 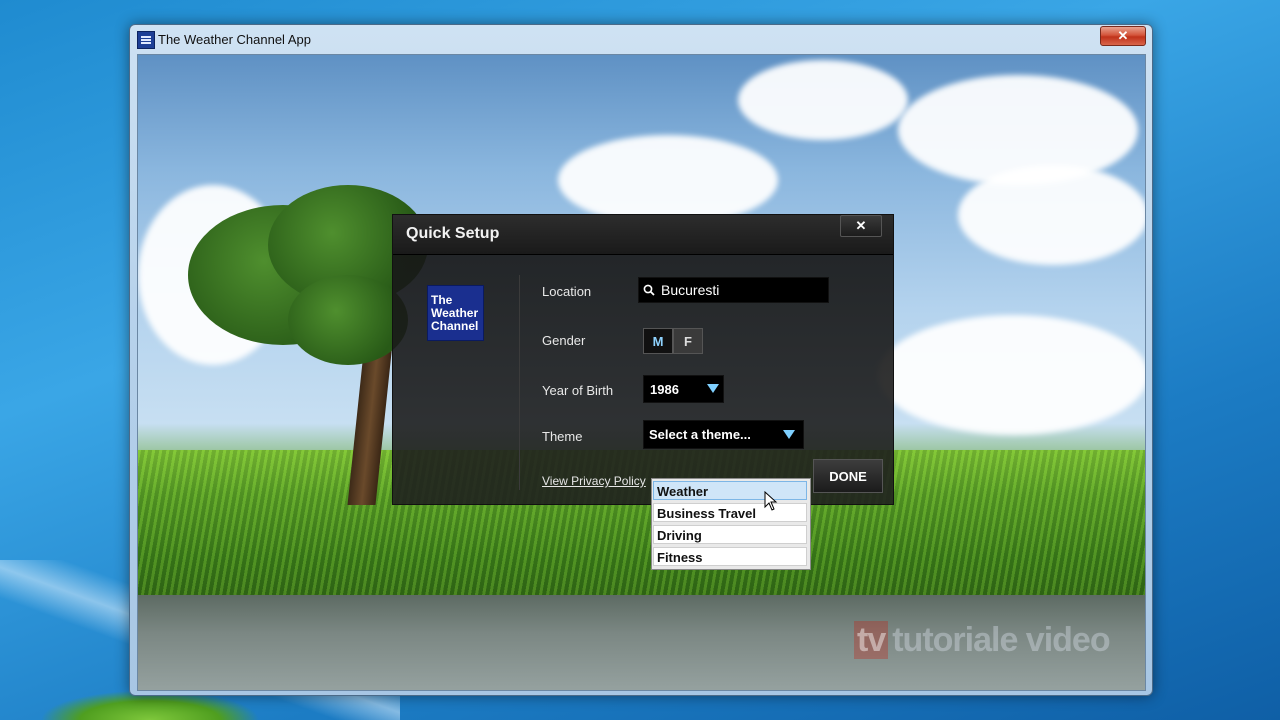 I want to click on location-input, so click(x=741, y=290).